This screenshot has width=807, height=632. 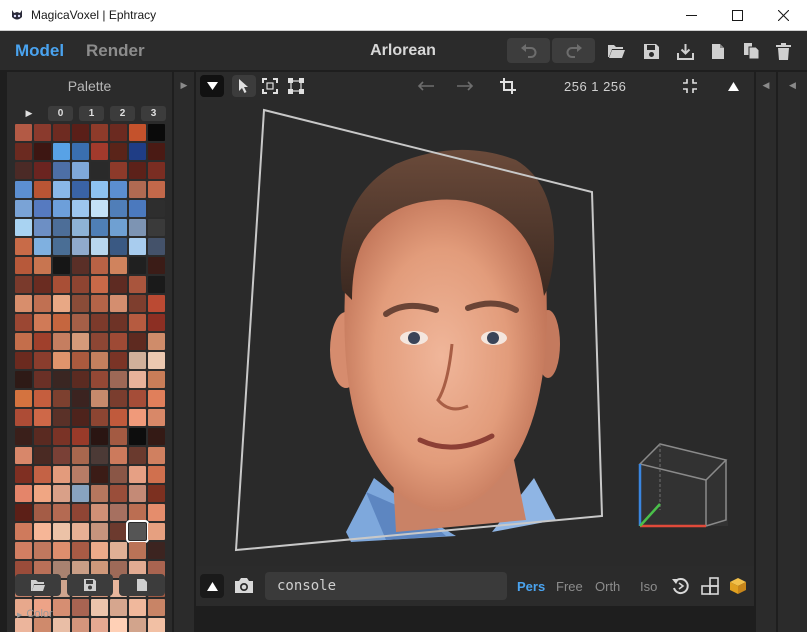 What do you see at coordinates (783, 15) in the screenshot?
I see `close-button` at bounding box center [783, 15].